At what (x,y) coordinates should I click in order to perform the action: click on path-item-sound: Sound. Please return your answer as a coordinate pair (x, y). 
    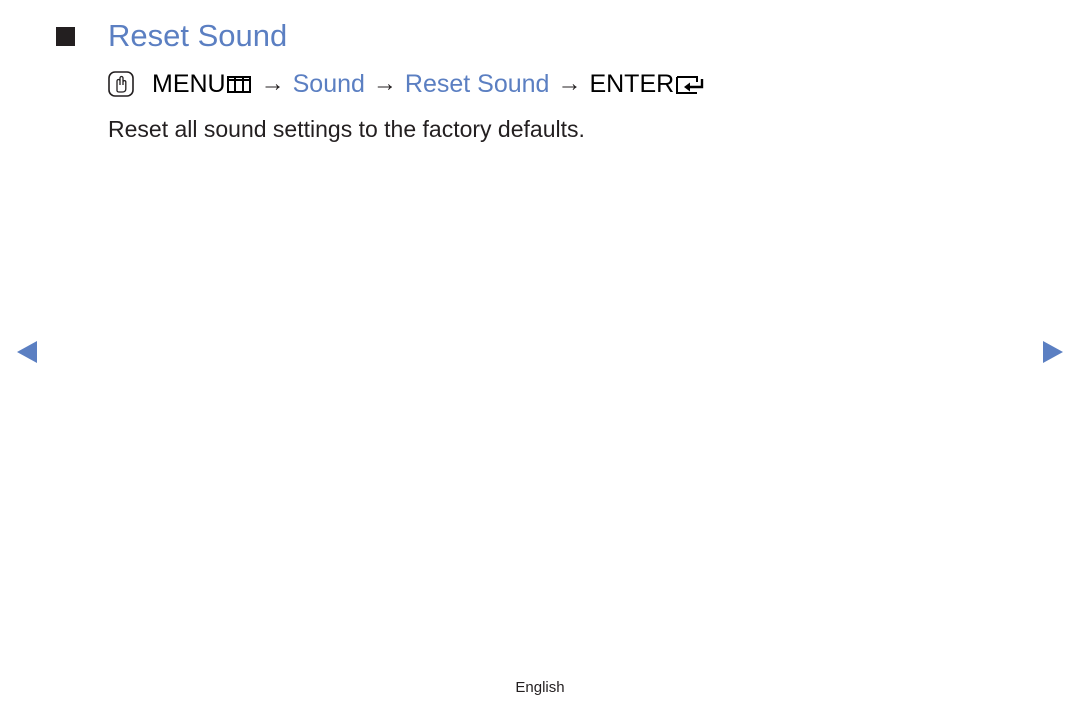
    Looking at the image, I should click on (329, 84).